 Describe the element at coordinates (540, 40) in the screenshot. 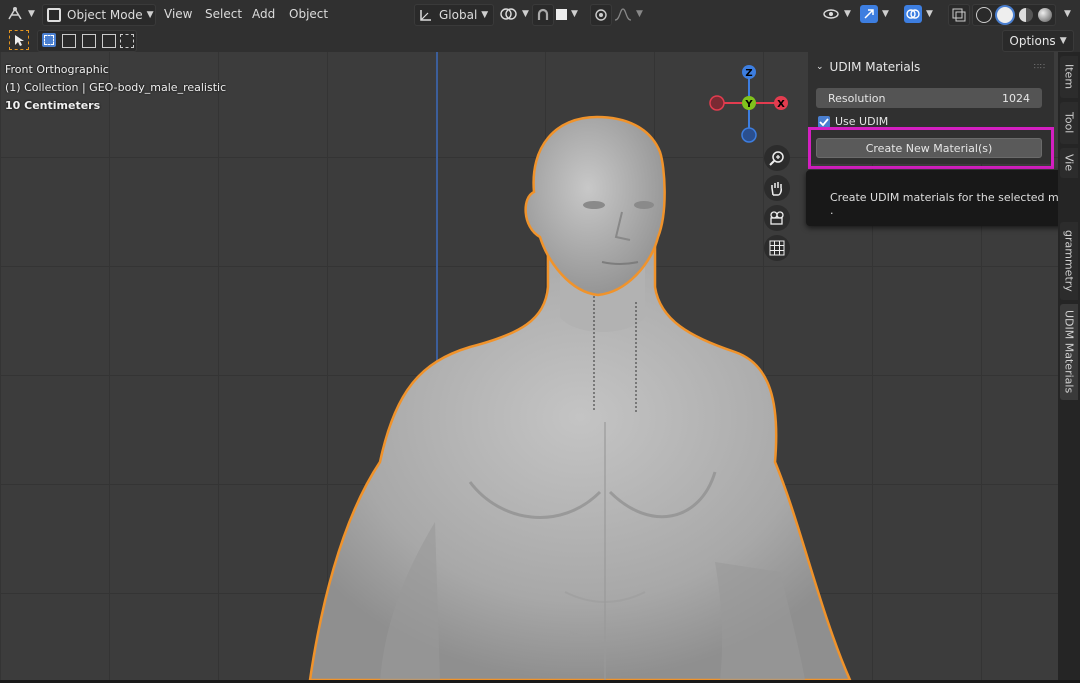

I see `tool-settings-bar: Options ▼` at that location.